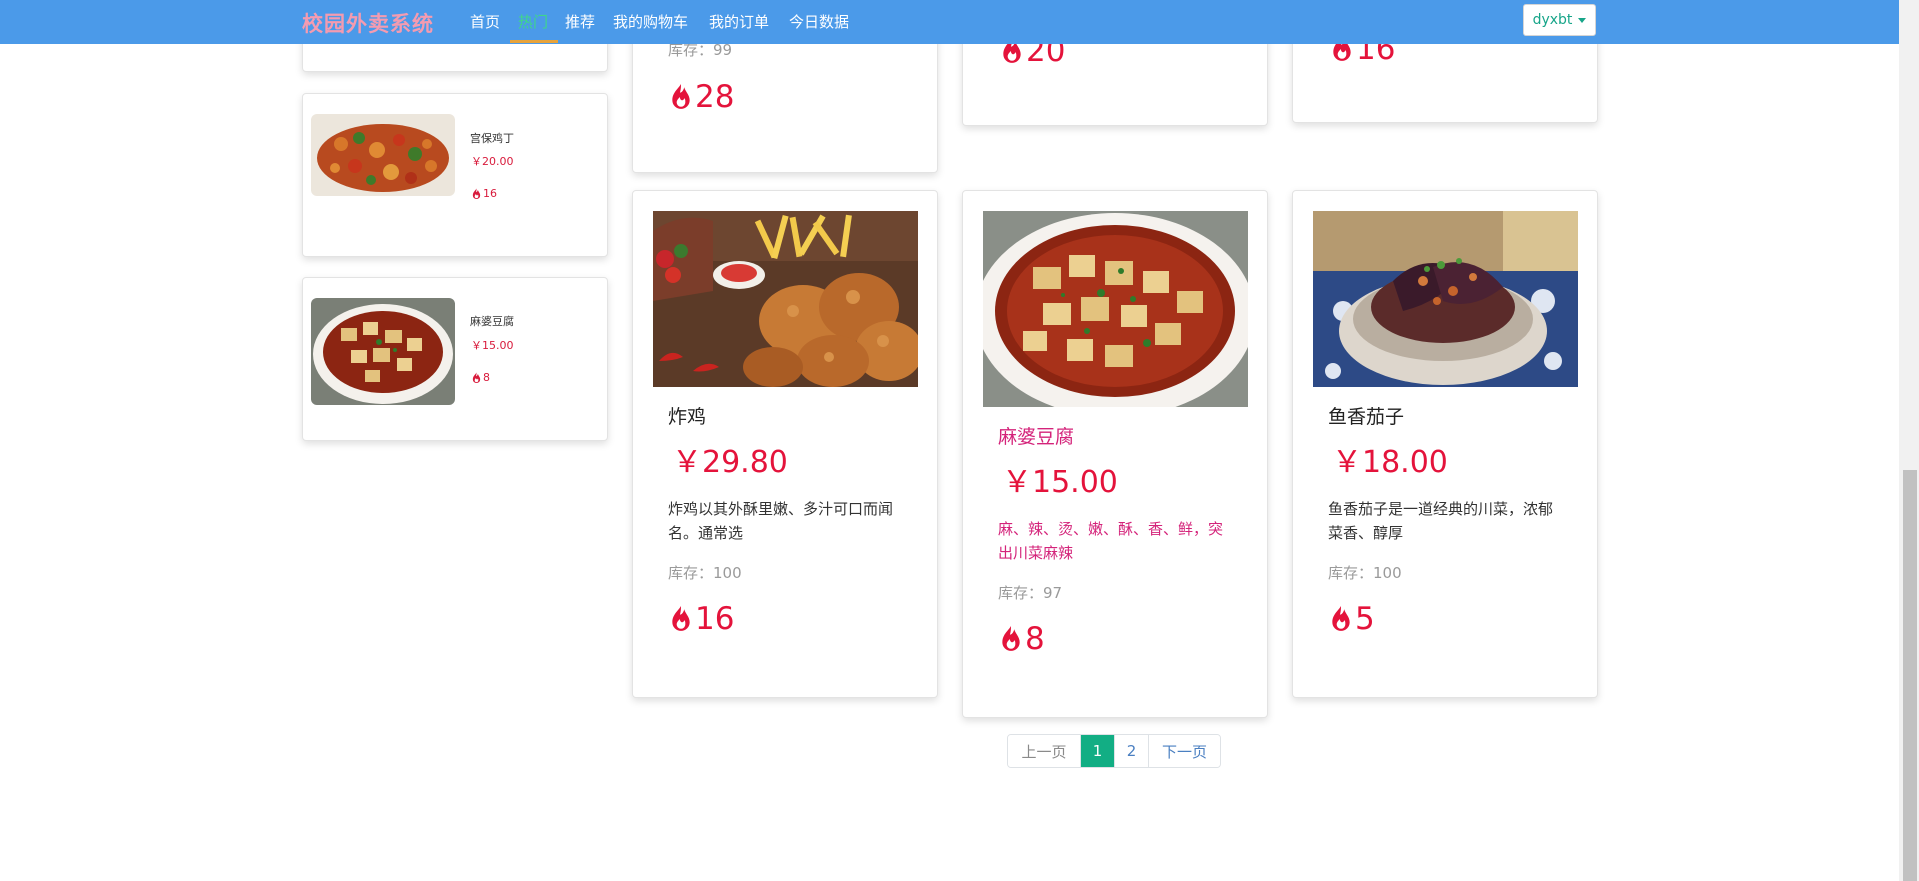 The image size is (1919, 881). What do you see at coordinates (1035, 639) in the screenshot?
I see `dish-hot-count: 8` at bounding box center [1035, 639].